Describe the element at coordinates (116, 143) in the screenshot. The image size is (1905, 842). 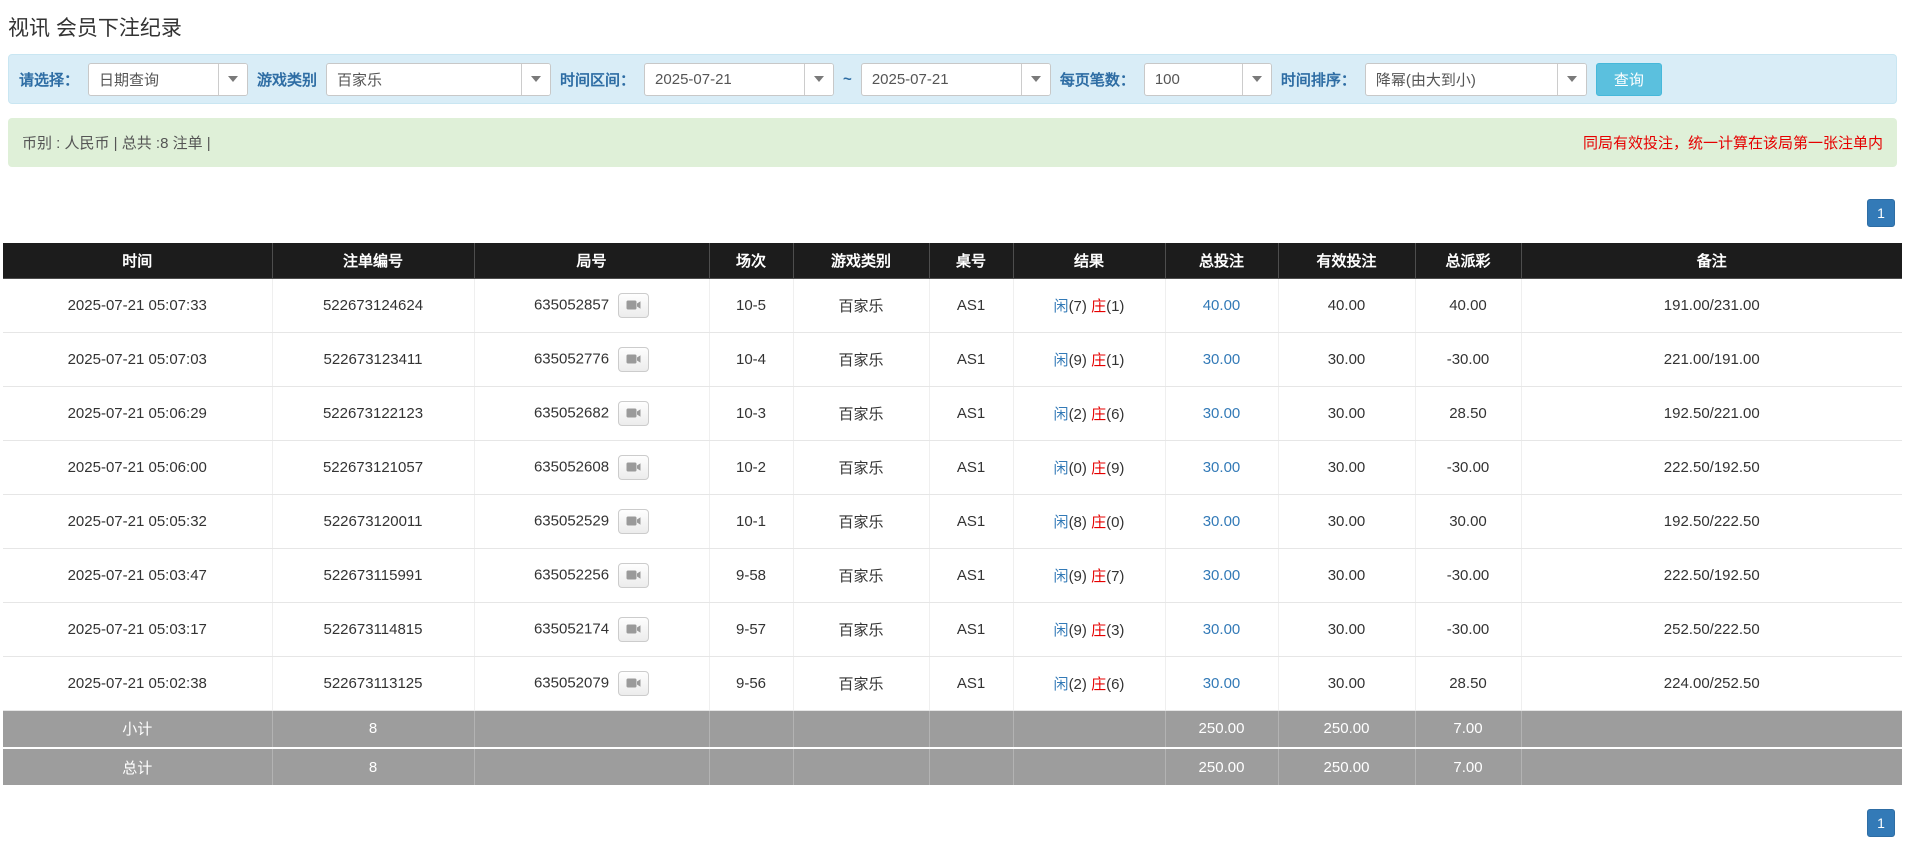
I see `currency-summary-text: 币别 : 人民币 | 总共 :8 注单 |` at that location.